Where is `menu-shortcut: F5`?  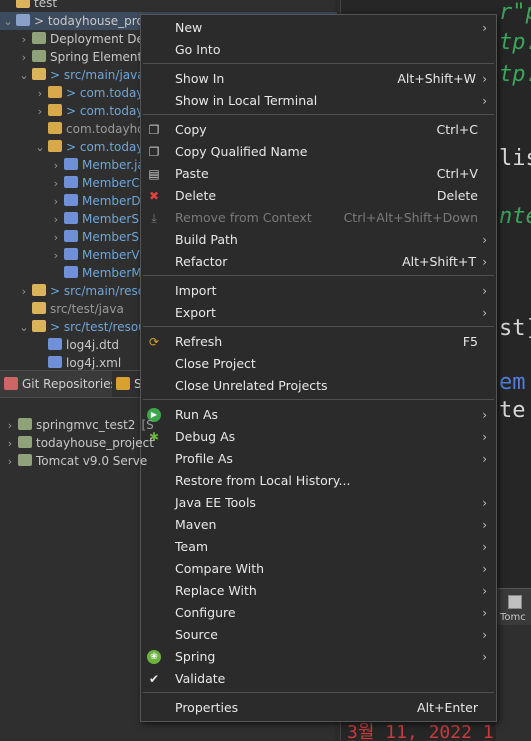
menu-shortcut: F5 is located at coordinates (470, 341).